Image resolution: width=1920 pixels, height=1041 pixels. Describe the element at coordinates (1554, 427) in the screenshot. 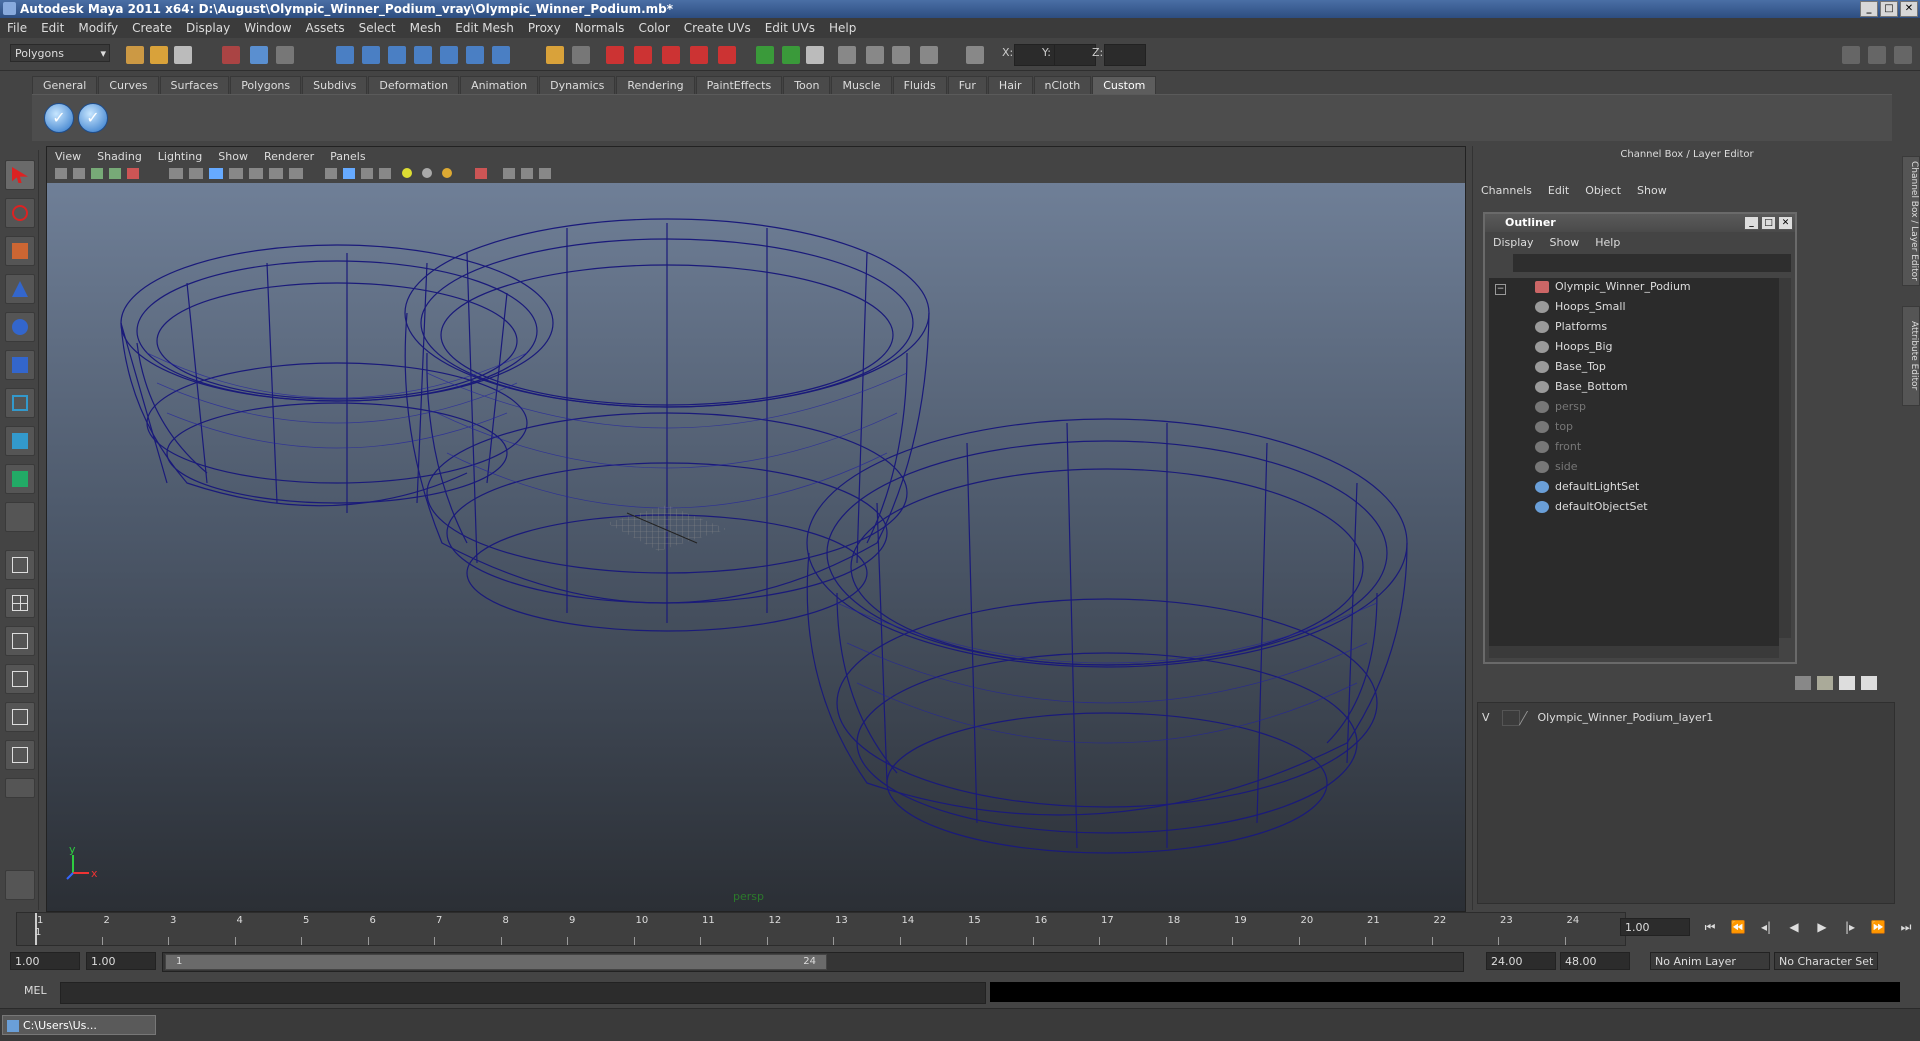

I see `outliner-item: top` at that location.